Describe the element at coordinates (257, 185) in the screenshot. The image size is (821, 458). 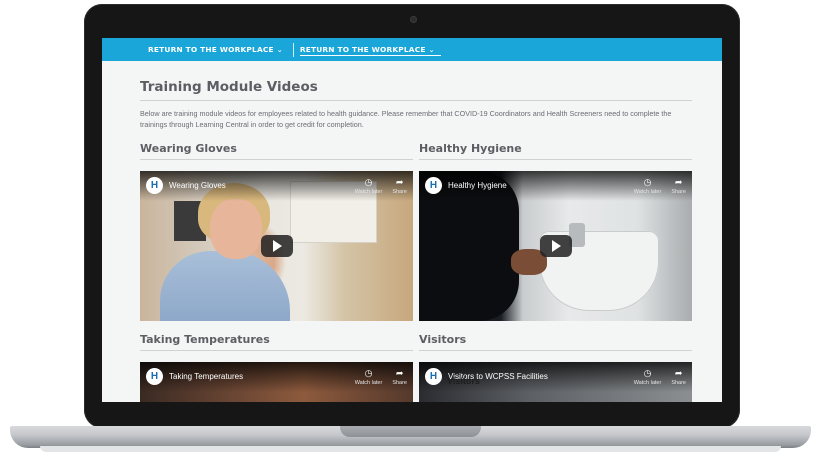
I see `video-title: Wearing Gloves` at that location.